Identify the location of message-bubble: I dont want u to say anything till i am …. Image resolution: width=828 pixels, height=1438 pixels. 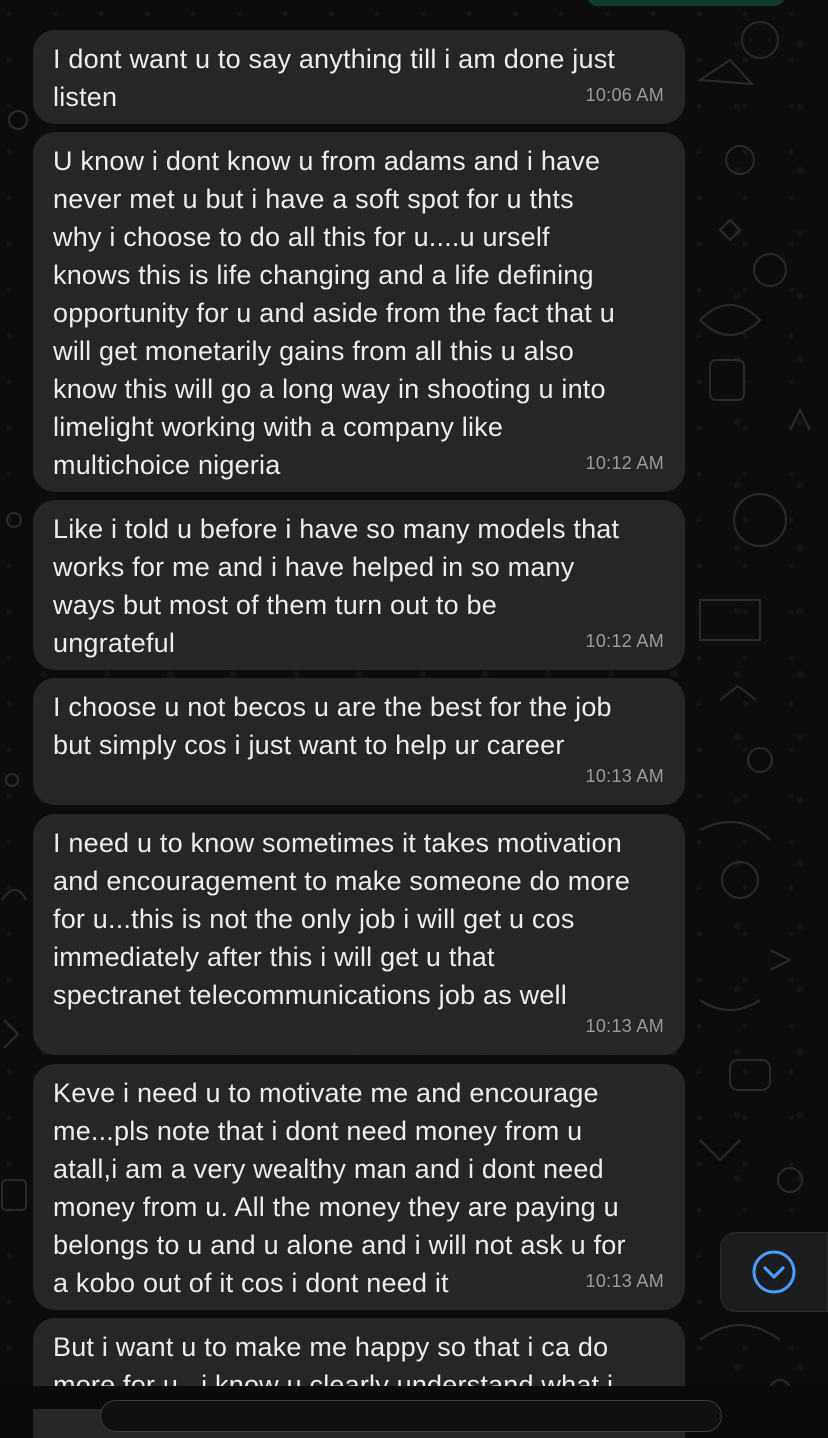
(359, 77).